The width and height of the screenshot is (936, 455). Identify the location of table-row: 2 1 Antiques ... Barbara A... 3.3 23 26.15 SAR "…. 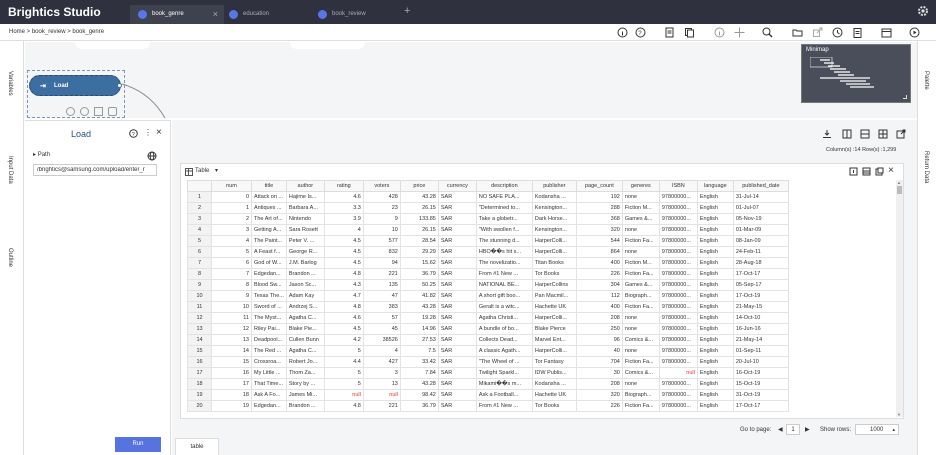
(488, 208).